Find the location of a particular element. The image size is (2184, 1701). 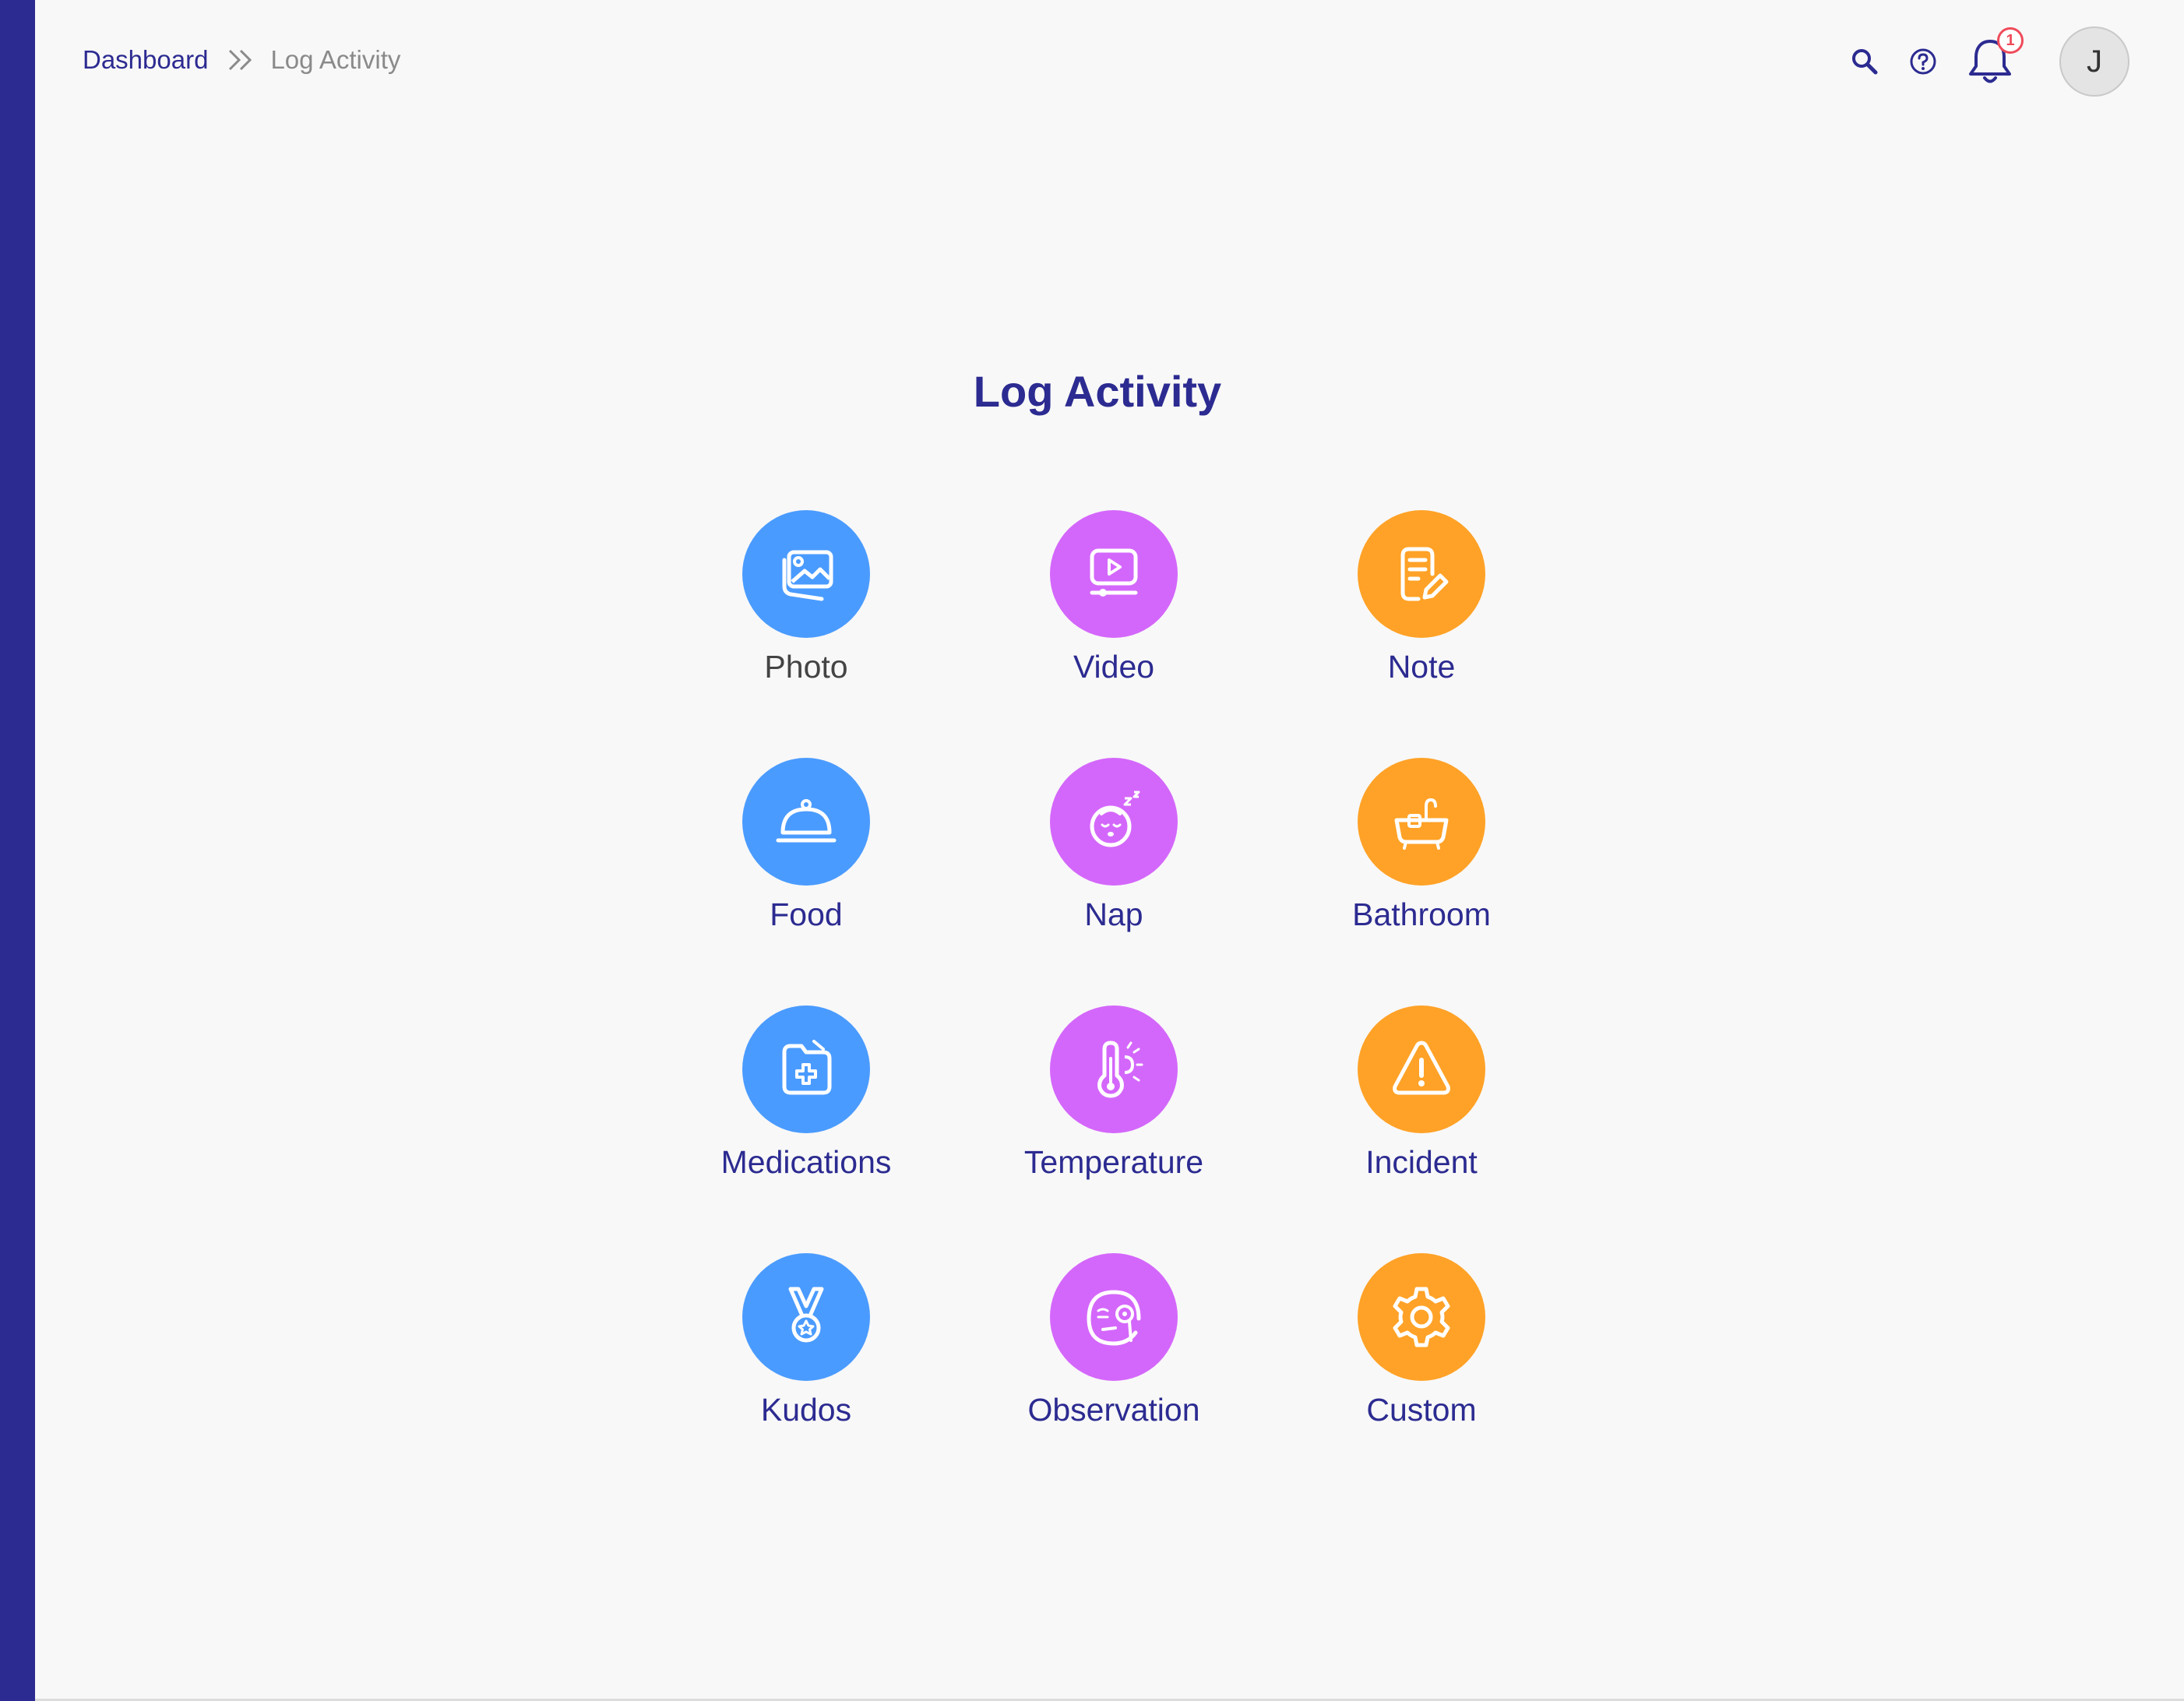

activity-custom: Custom is located at coordinates (1421, 1354).